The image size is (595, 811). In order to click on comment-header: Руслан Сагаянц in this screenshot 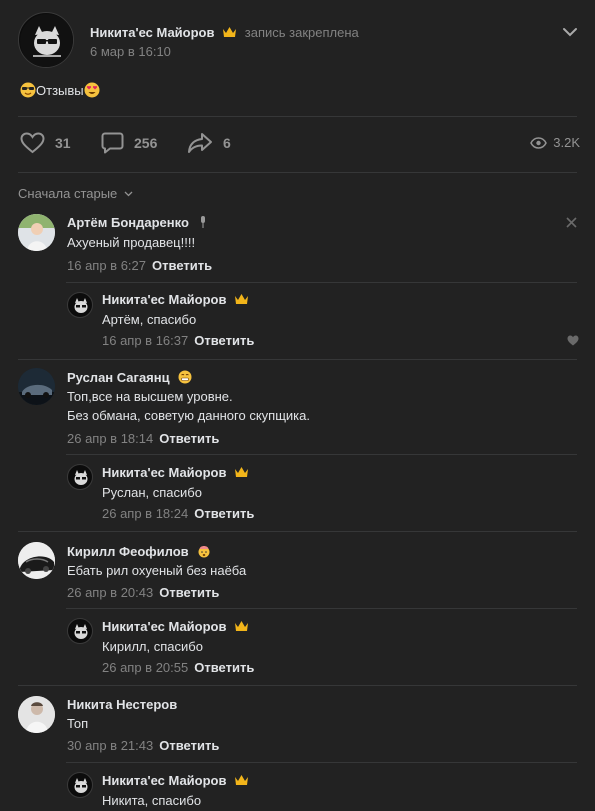, I will do `click(129, 377)`.